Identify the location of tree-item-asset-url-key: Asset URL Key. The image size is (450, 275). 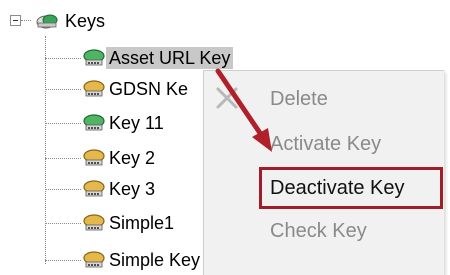
(158, 58).